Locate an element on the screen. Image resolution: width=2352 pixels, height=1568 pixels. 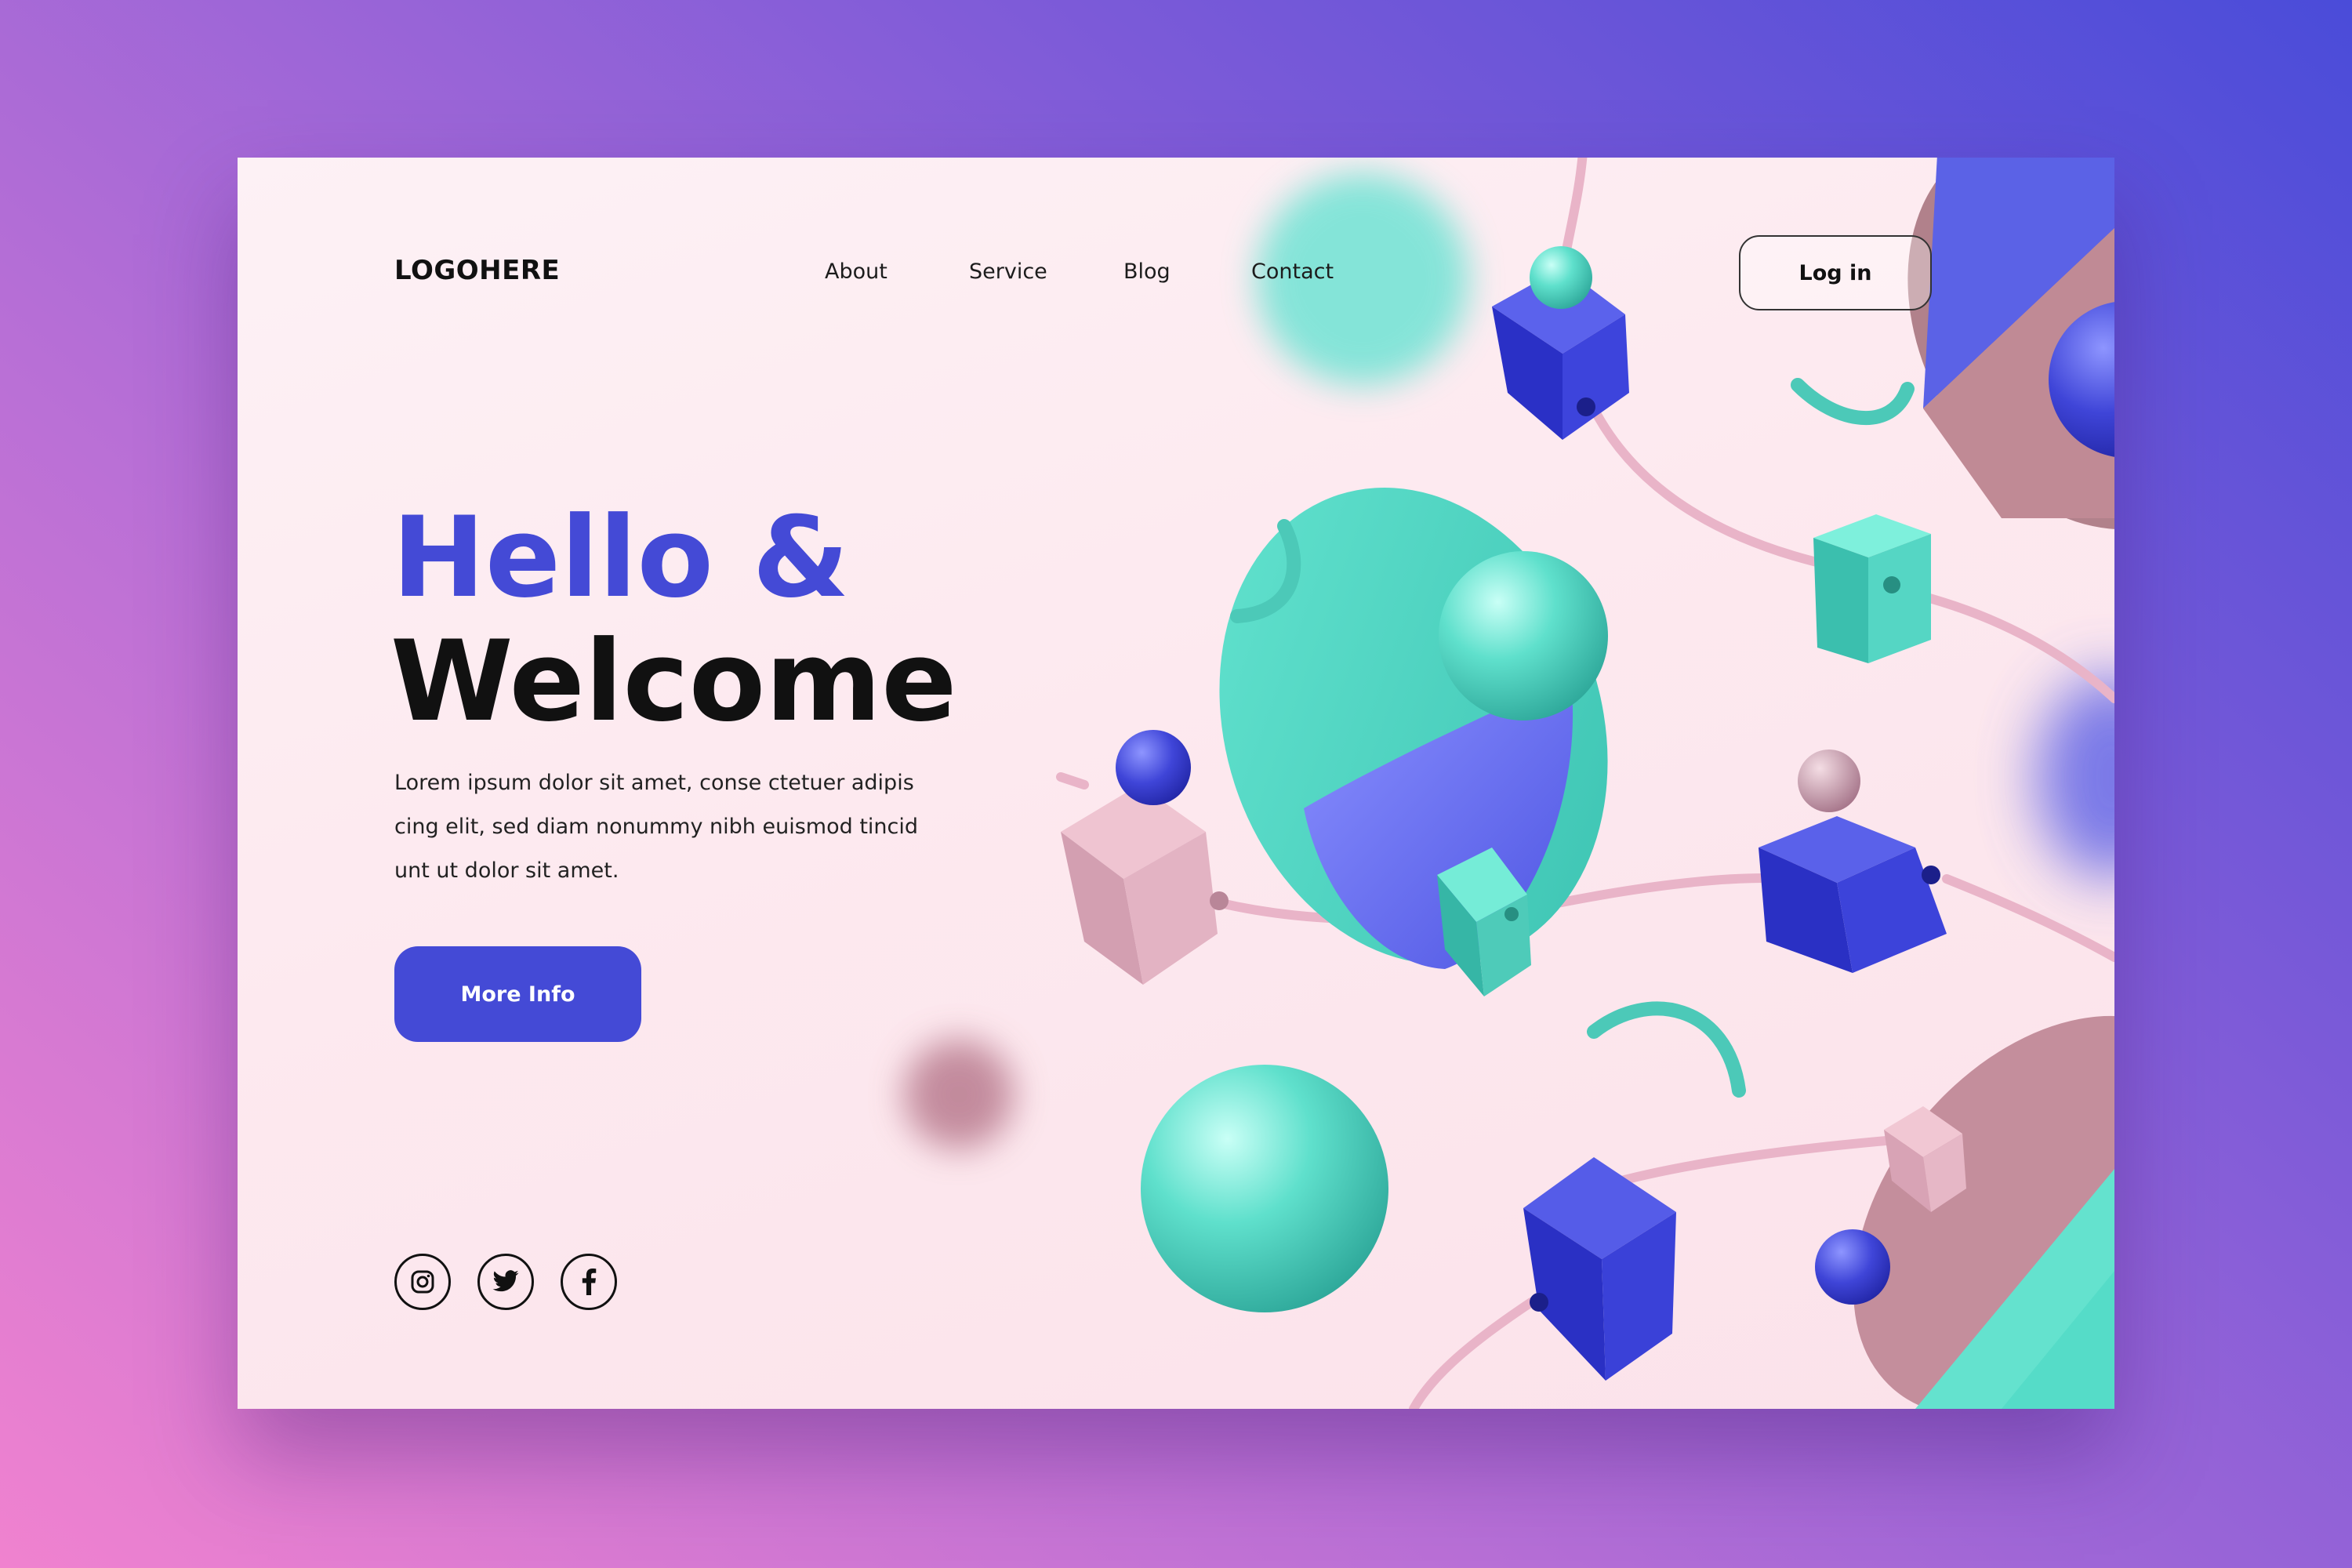
nav-link-service: Service is located at coordinates (1008, 272).